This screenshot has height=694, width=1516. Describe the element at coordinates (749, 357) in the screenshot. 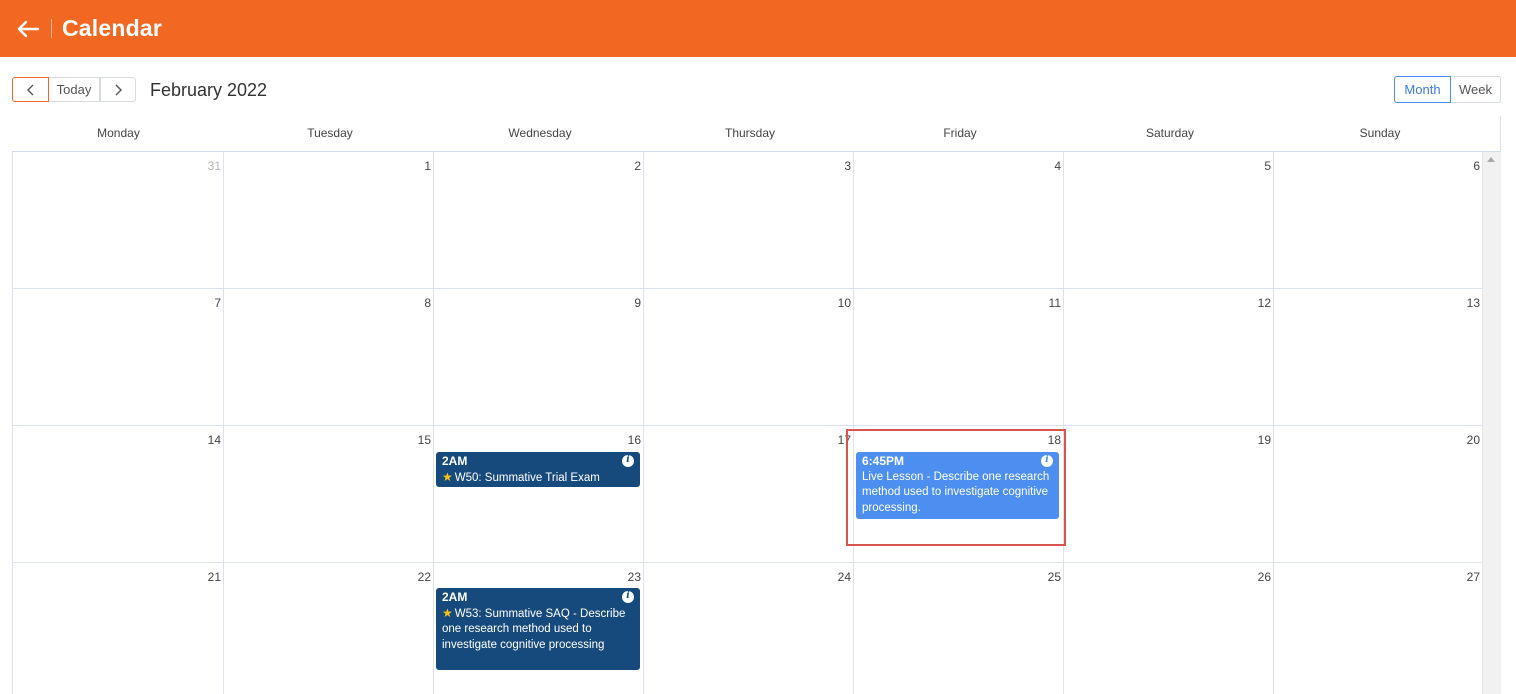

I see `day-cell: 10` at that location.